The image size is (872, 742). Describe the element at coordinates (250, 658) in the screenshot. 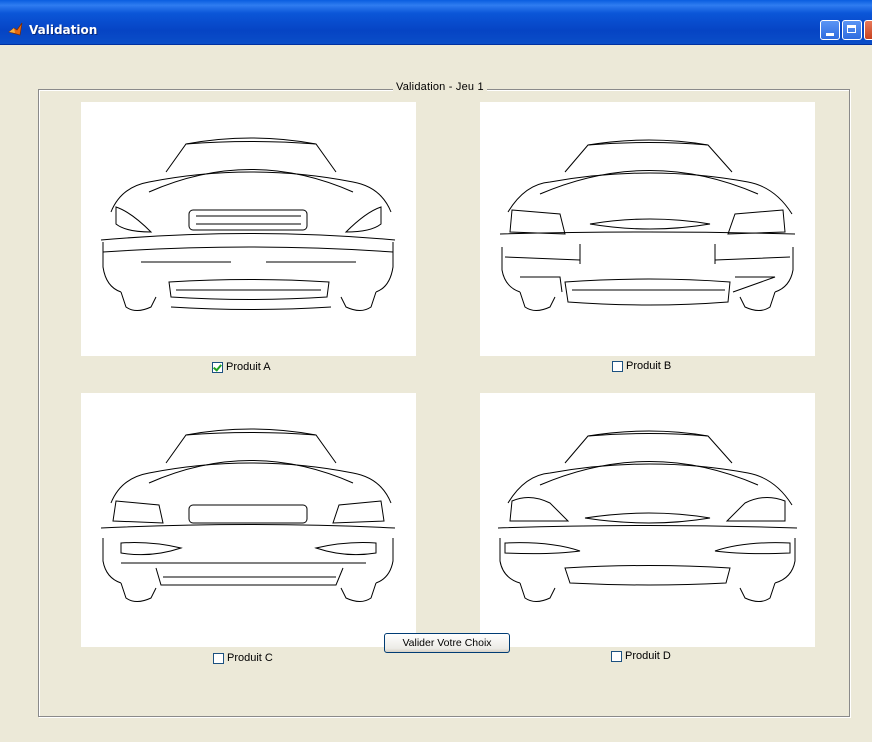

I see `product-c-label: Produit C` at that location.